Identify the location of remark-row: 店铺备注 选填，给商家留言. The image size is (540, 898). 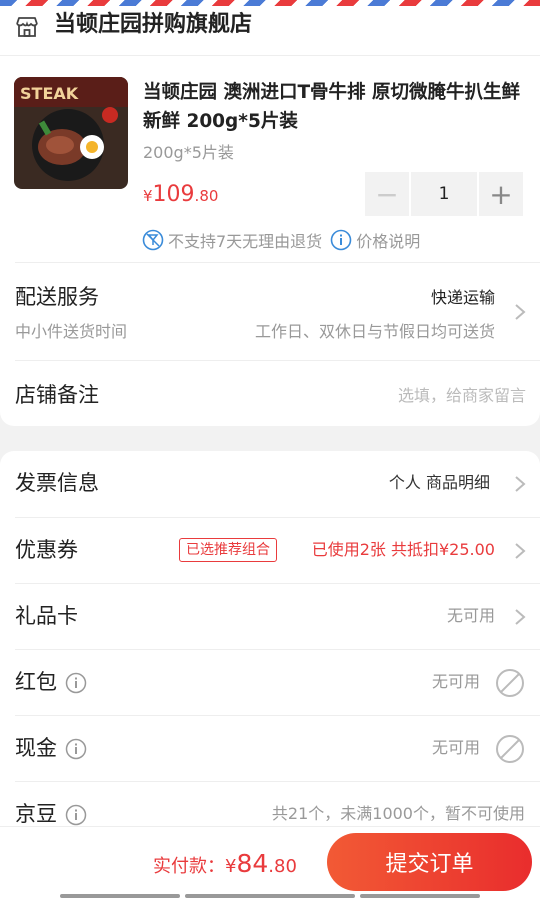
(277, 393).